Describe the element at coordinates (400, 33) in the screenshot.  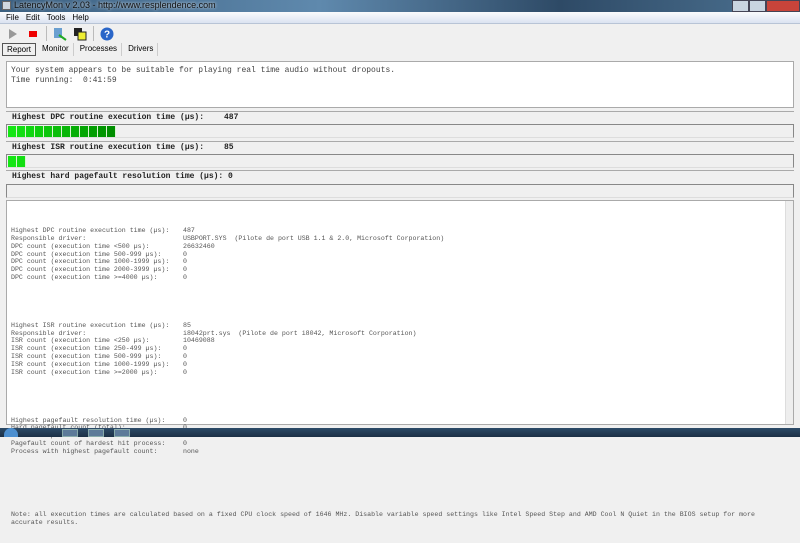
I see `toolbar: ?` at that location.